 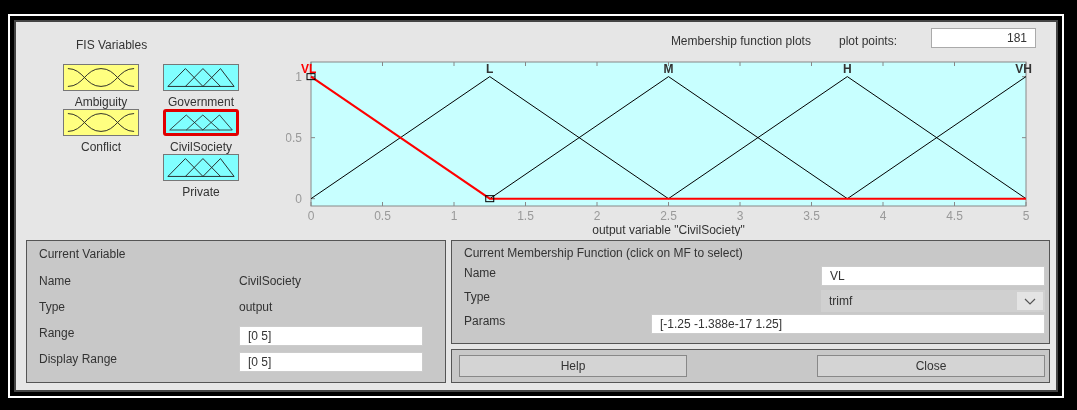 What do you see at coordinates (270, 281) in the screenshot?
I see `field-value: CivilSociety` at bounding box center [270, 281].